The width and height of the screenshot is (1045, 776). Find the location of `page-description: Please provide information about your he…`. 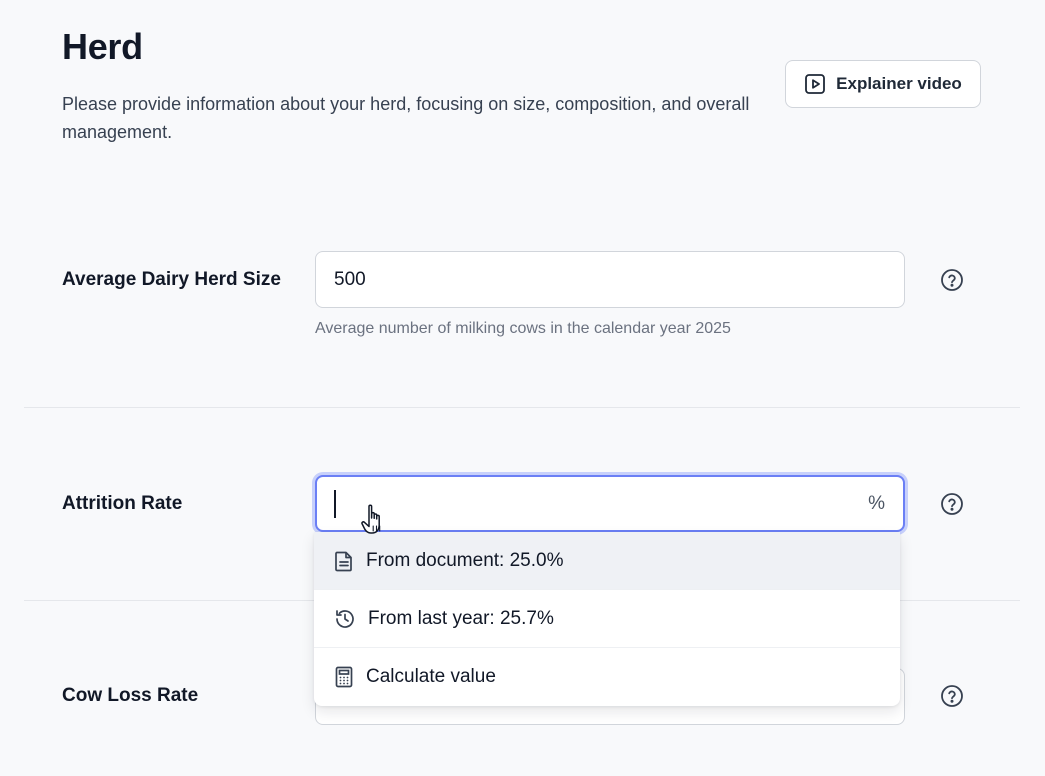

page-description: Please provide information about your he… is located at coordinates (406, 118).